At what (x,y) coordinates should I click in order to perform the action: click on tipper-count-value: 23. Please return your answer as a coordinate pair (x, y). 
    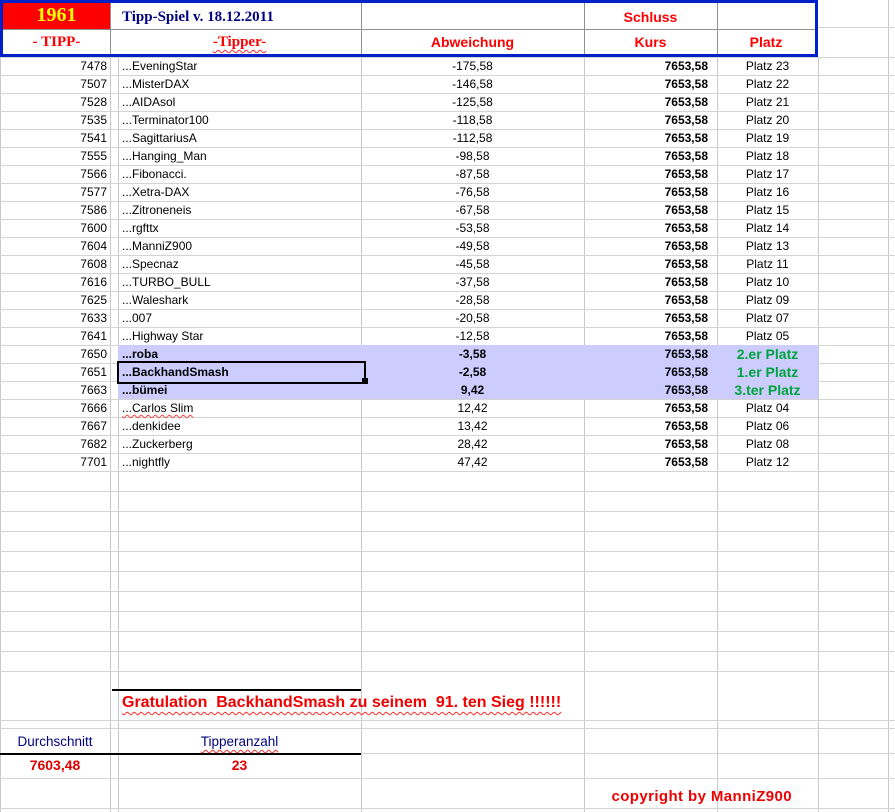
    Looking at the image, I should click on (239, 765).